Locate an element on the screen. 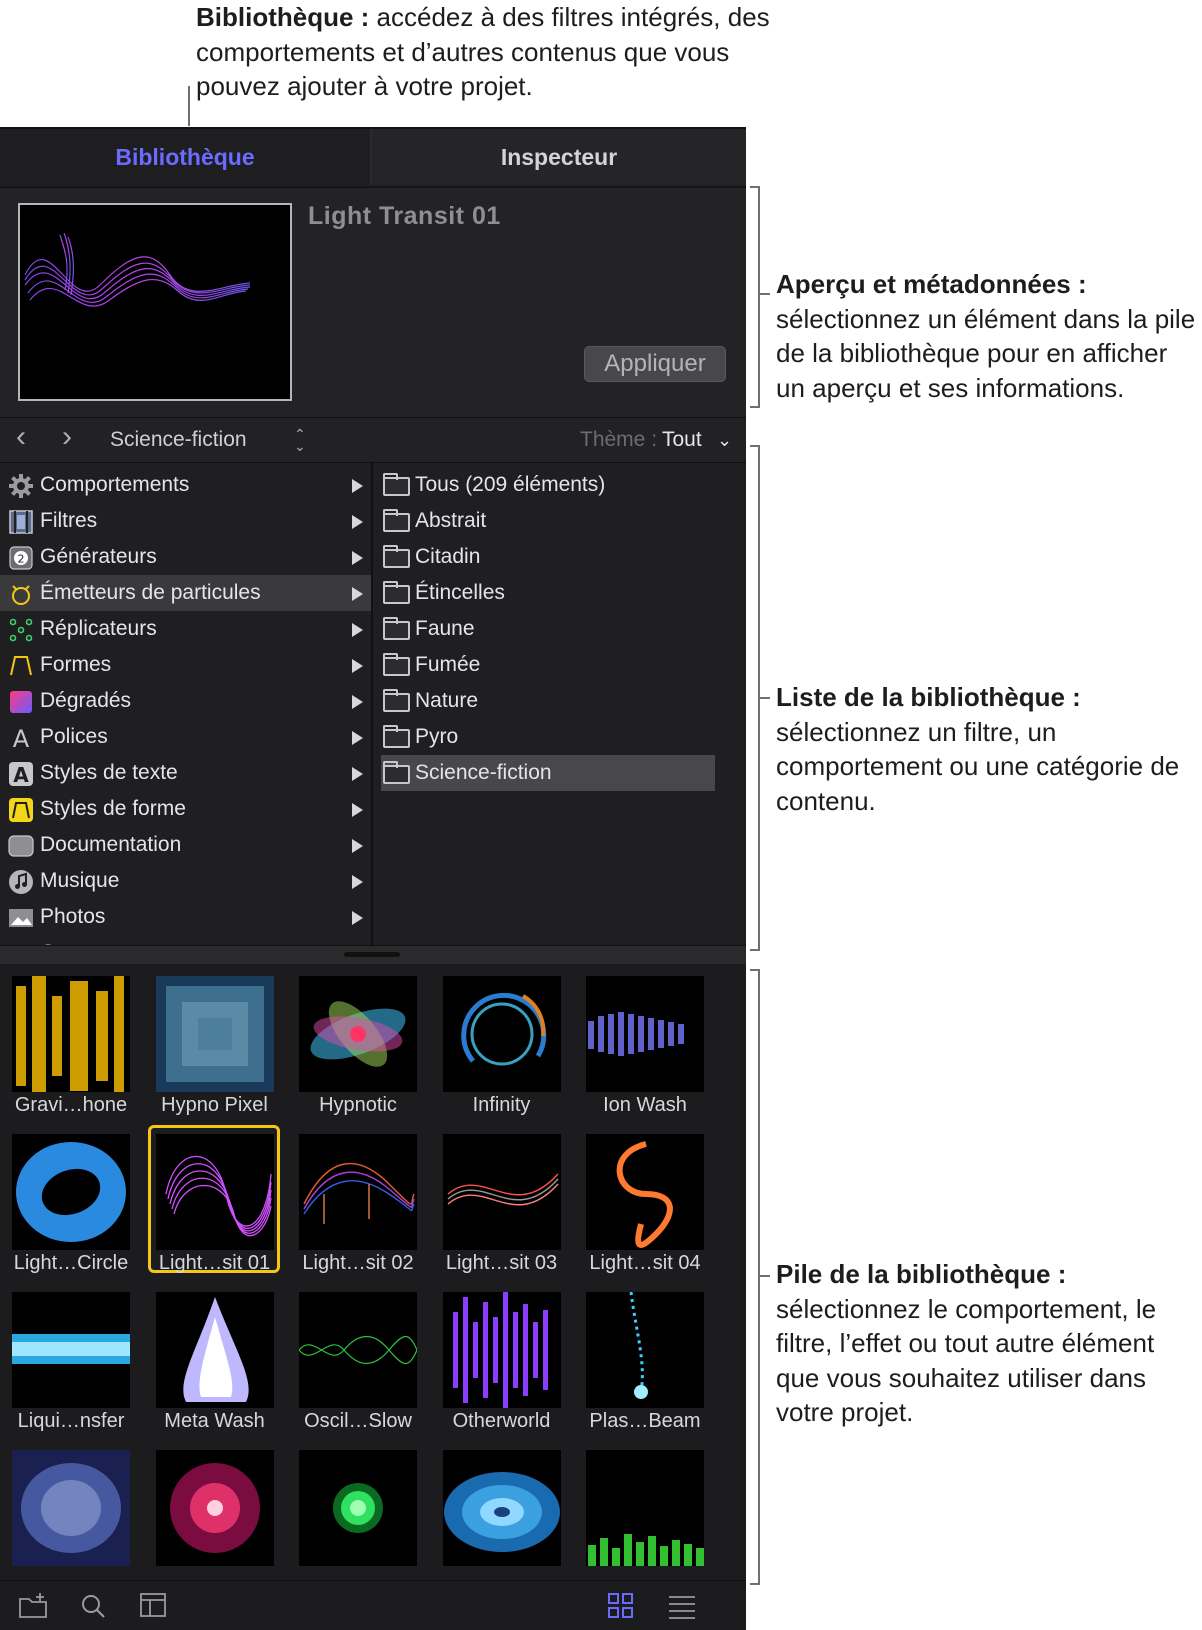 The height and width of the screenshot is (1630, 1202). library-list-item-label: Styles de texte is located at coordinates (109, 772).